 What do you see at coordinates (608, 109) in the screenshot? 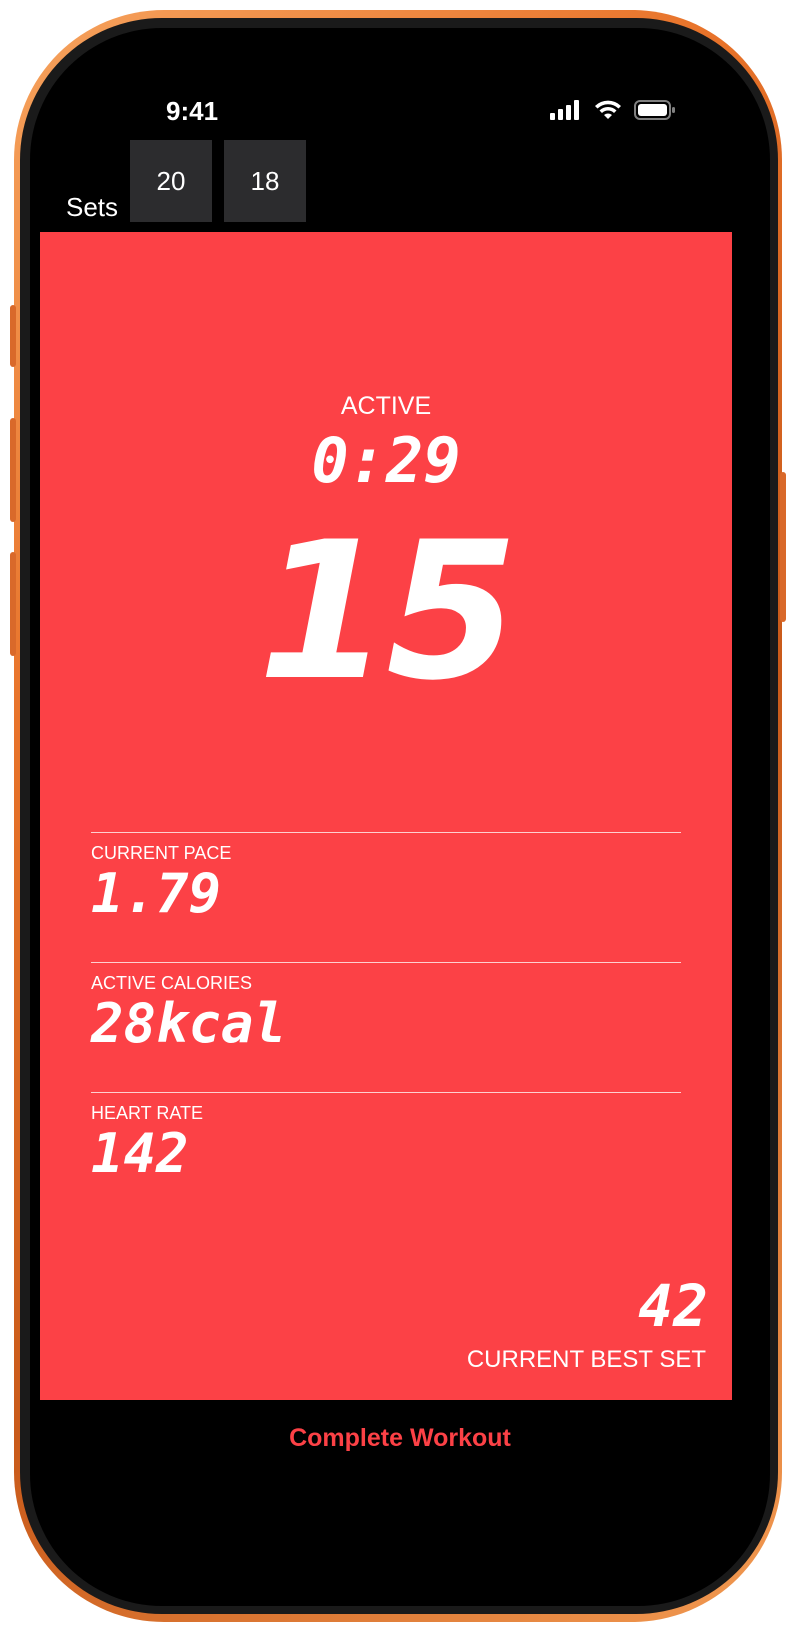
I see `wifi-icon` at bounding box center [608, 109].